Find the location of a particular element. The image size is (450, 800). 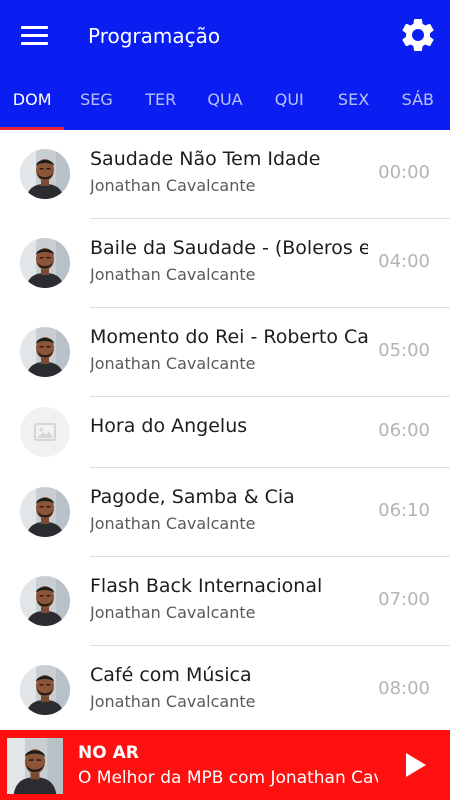

hamburger-menu-icon is located at coordinates (35, 36).